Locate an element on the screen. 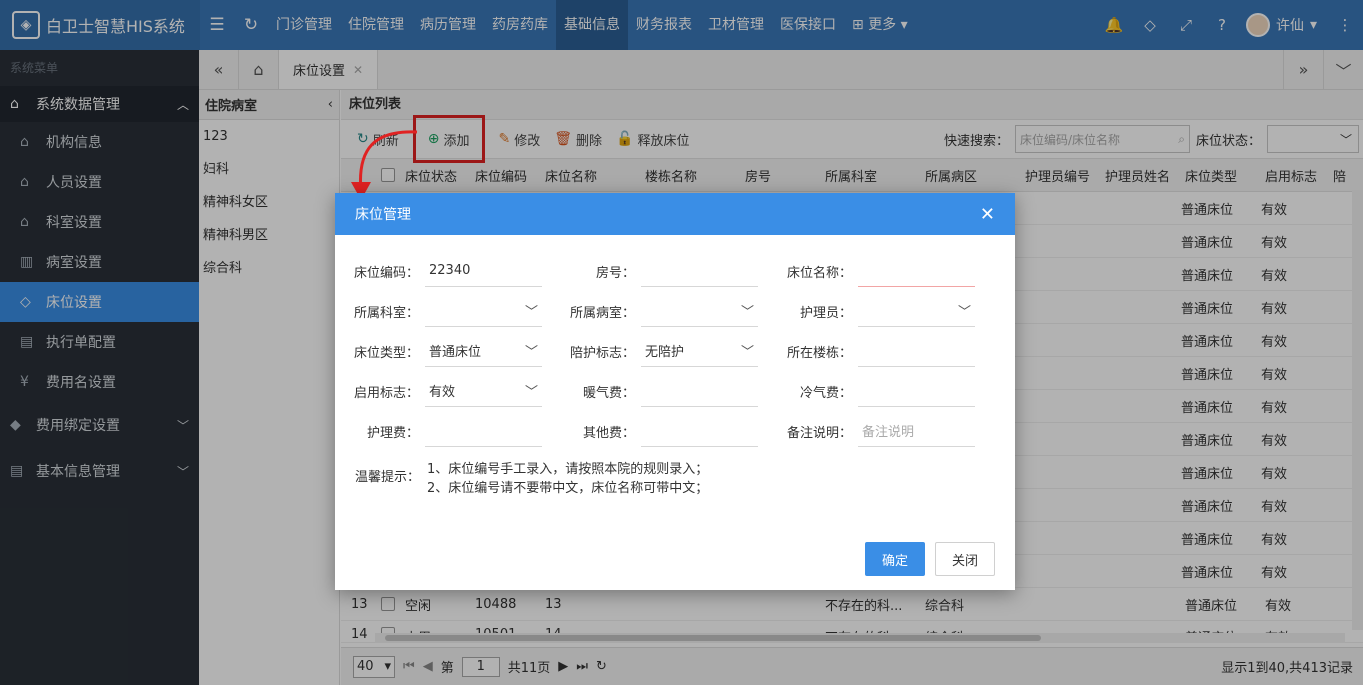  nurse-label: 护理员： is located at coordinates (825, 313).